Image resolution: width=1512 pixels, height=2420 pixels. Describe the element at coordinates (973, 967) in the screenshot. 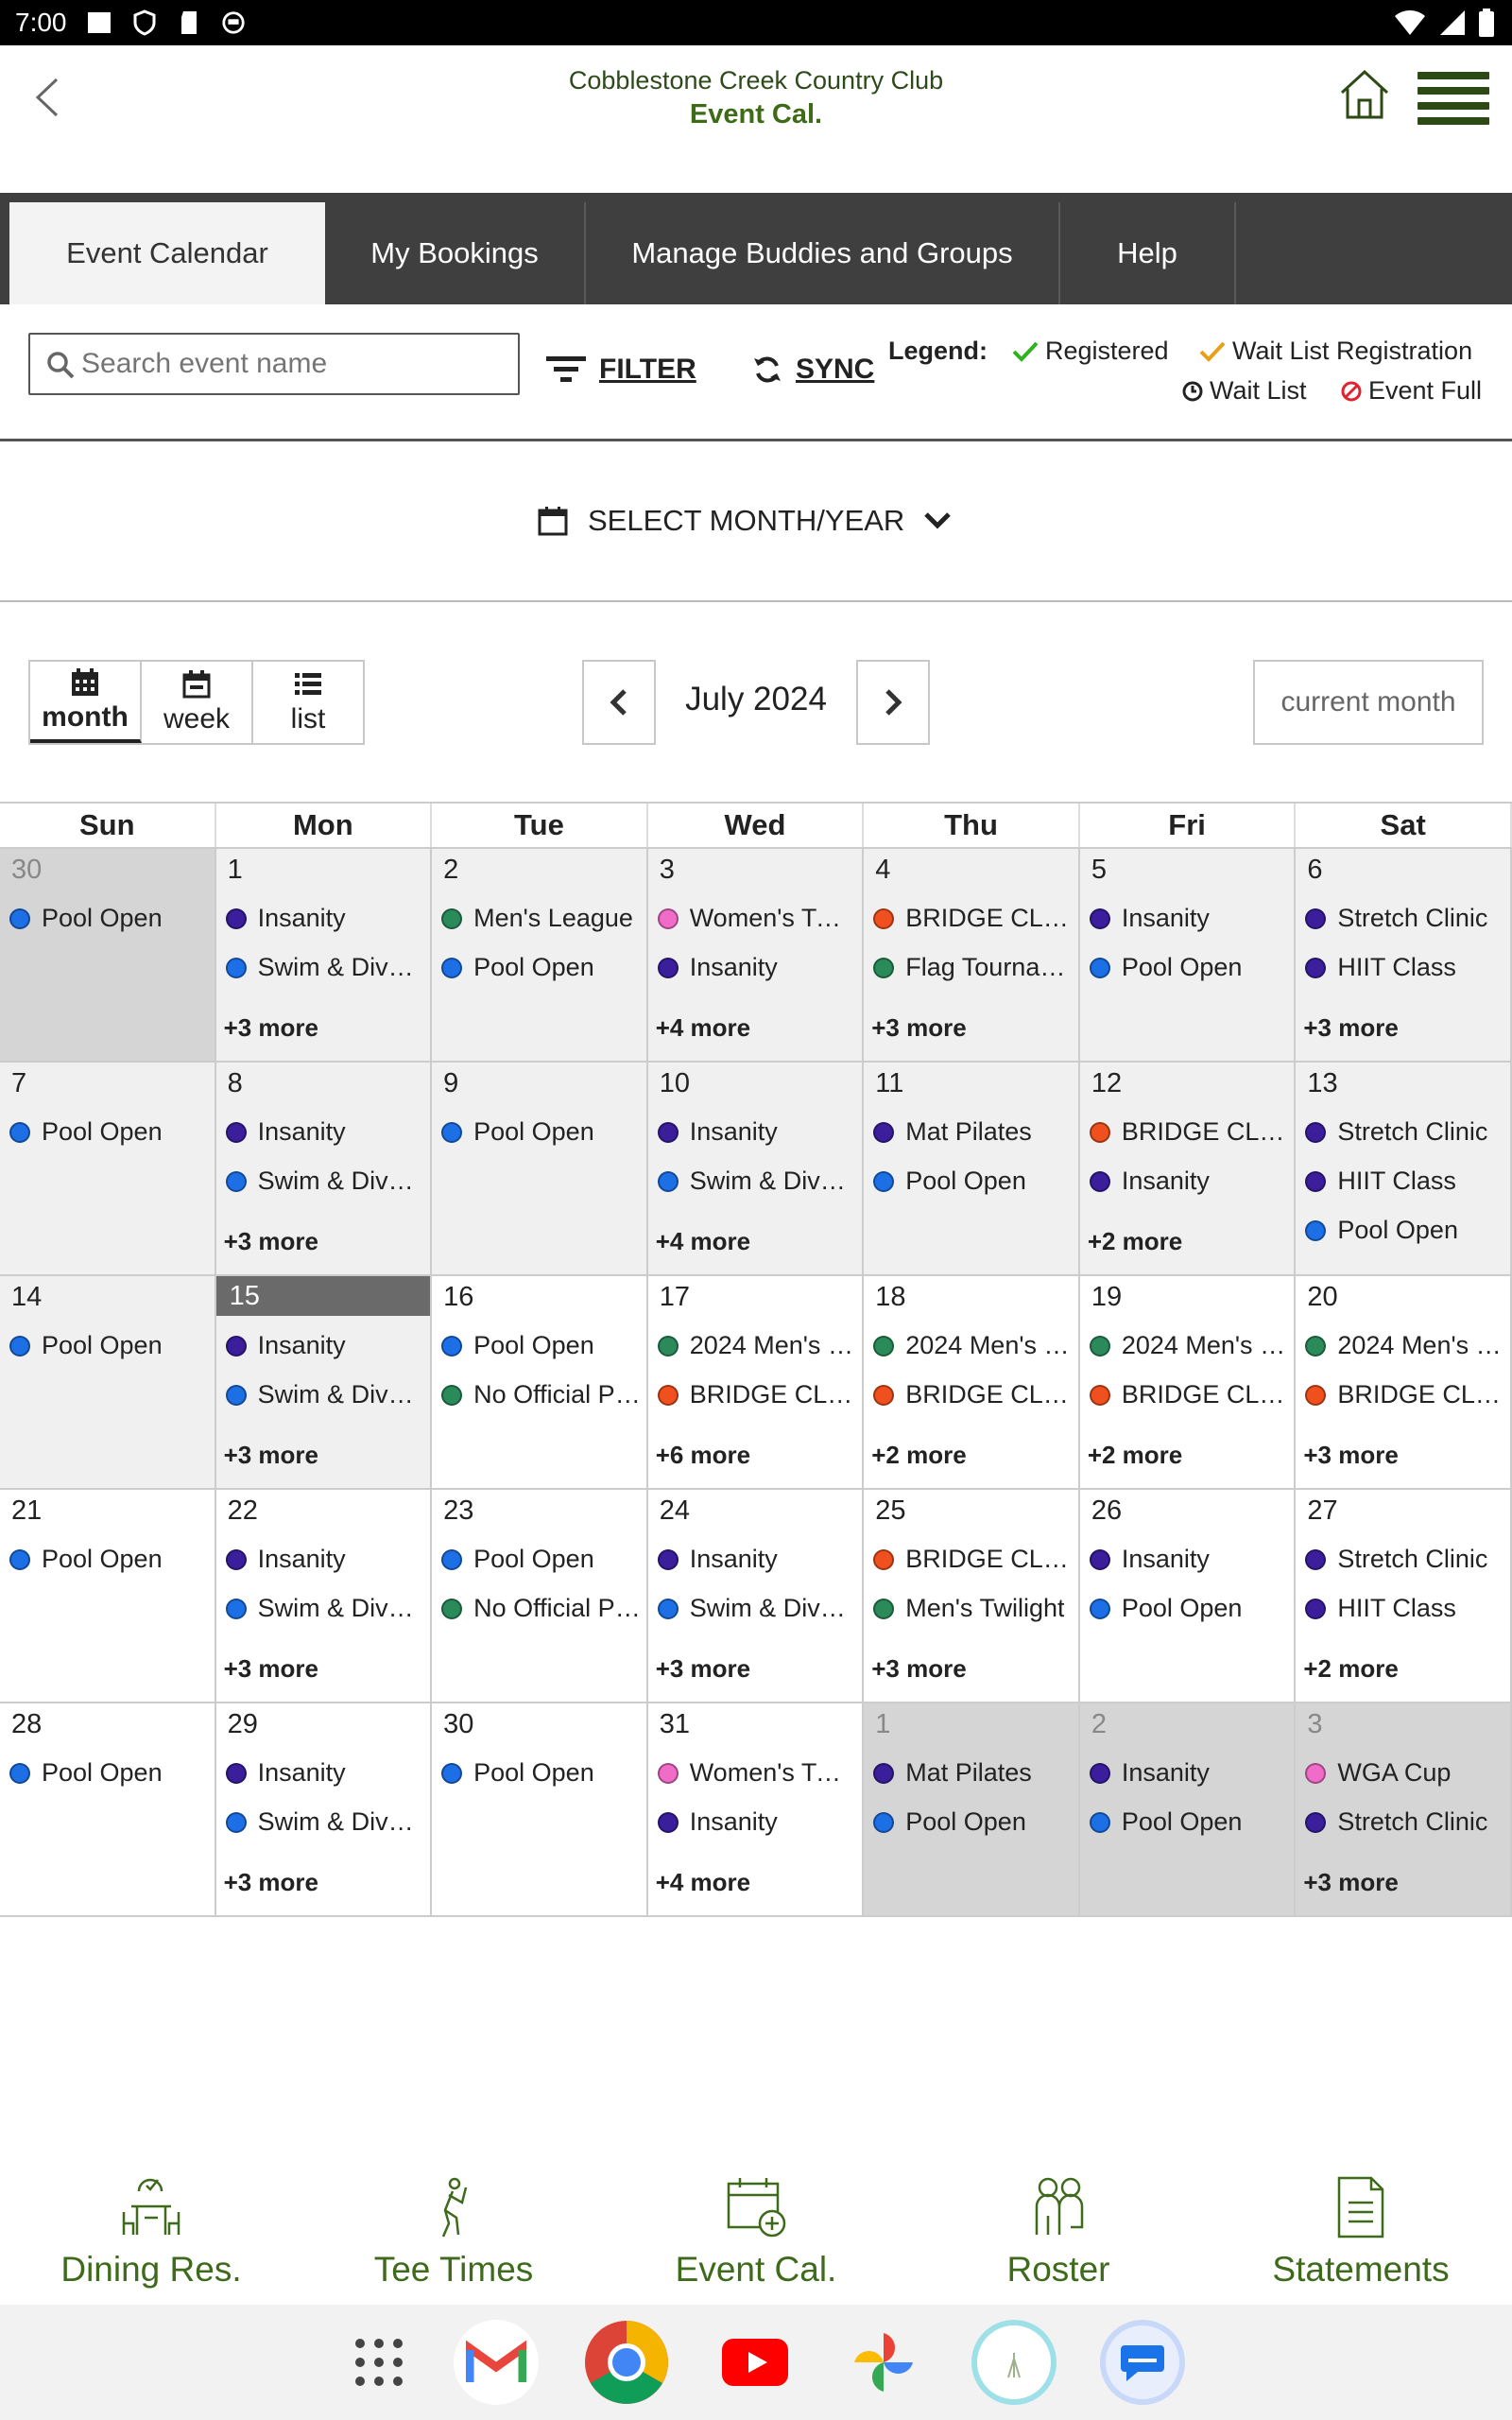

I see `calendar-event: Flag Tournament` at that location.